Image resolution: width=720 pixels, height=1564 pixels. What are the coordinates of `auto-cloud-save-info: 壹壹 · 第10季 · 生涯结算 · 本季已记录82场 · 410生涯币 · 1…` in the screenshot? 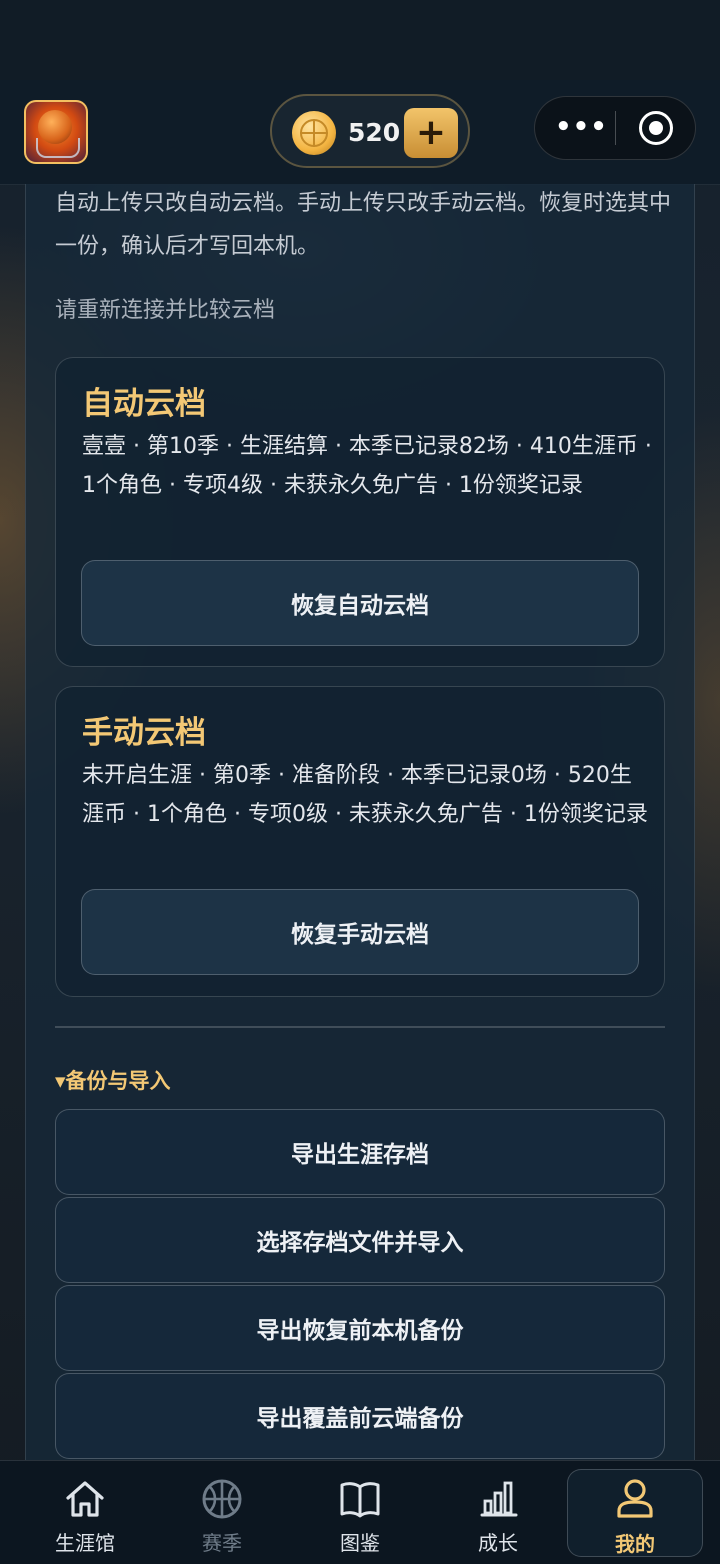 It's located at (367, 466).